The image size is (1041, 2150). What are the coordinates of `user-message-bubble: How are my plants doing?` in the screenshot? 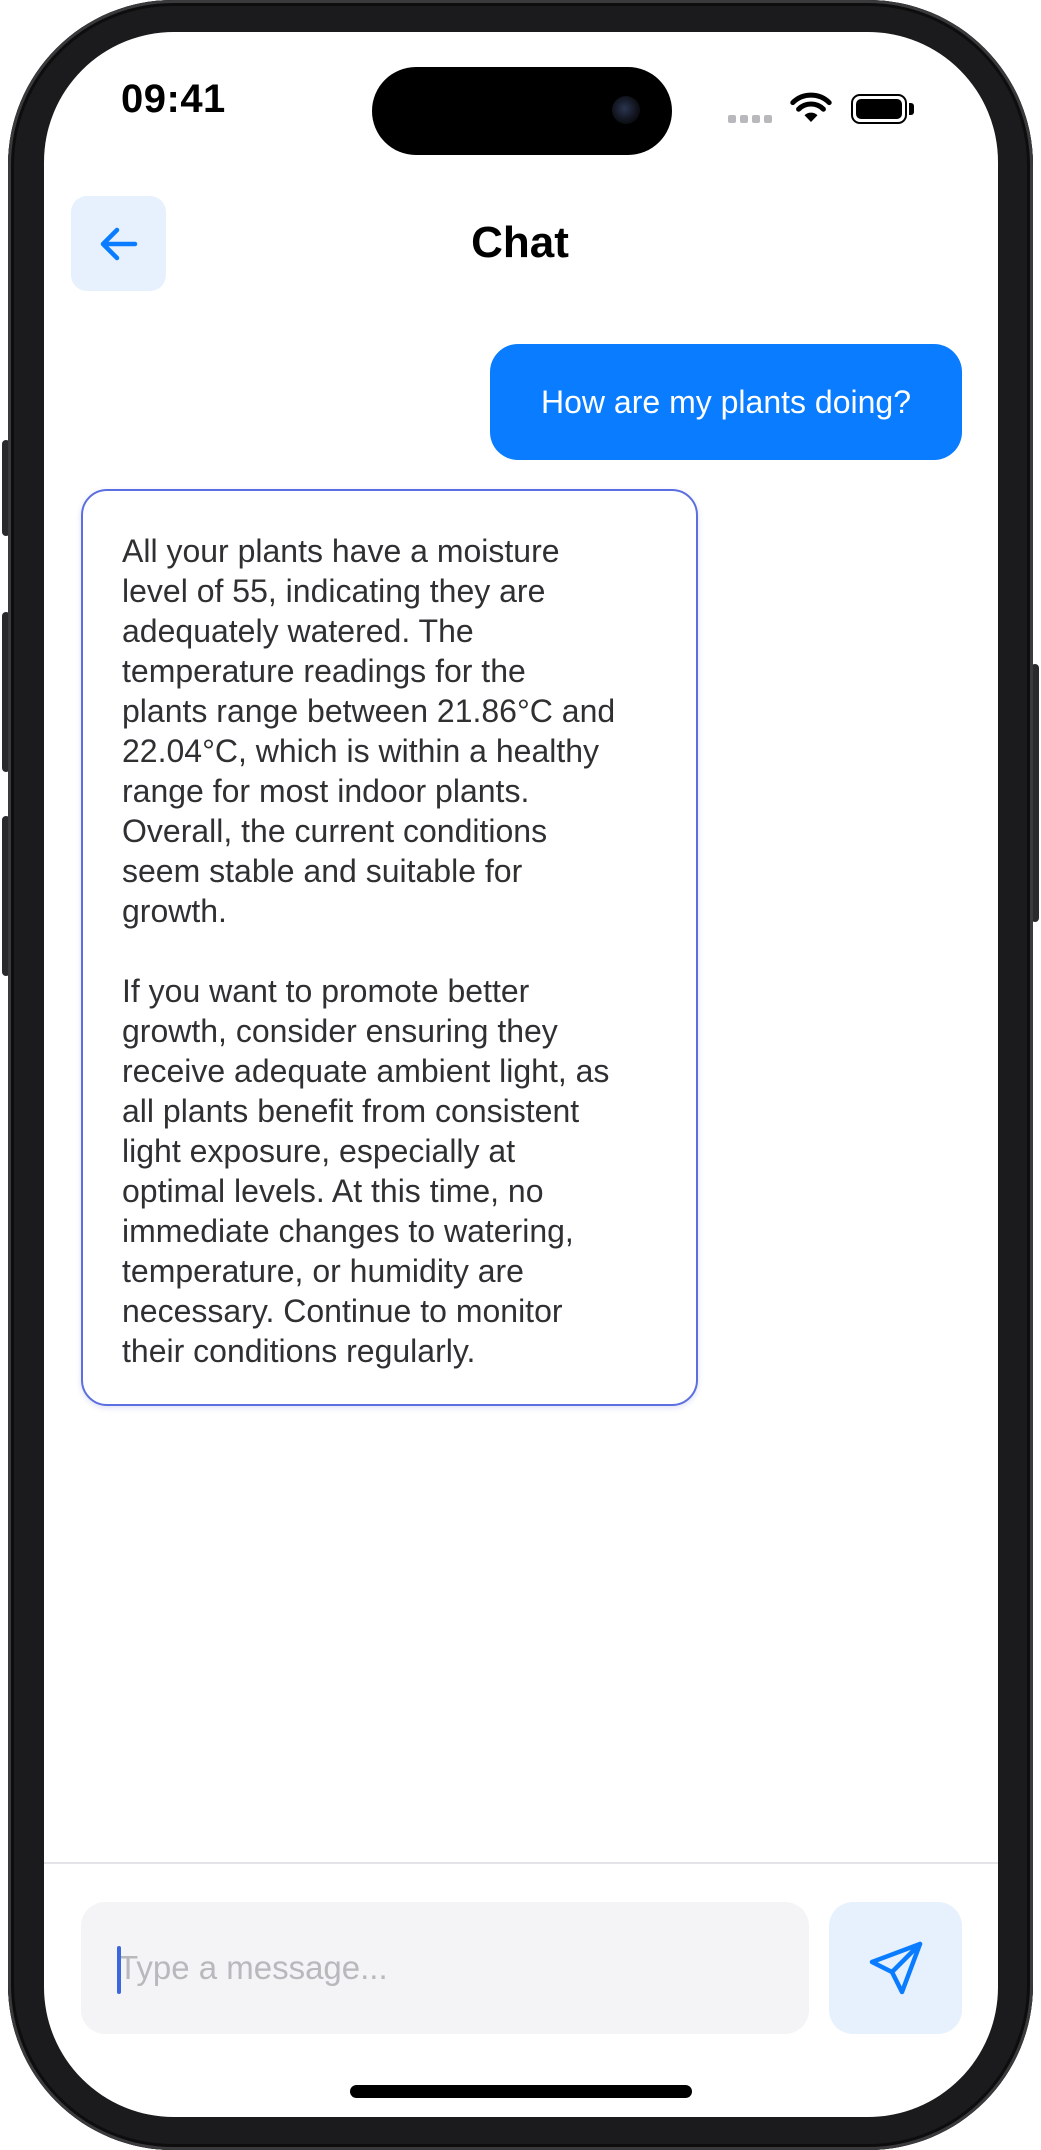 It's located at (726, 402).